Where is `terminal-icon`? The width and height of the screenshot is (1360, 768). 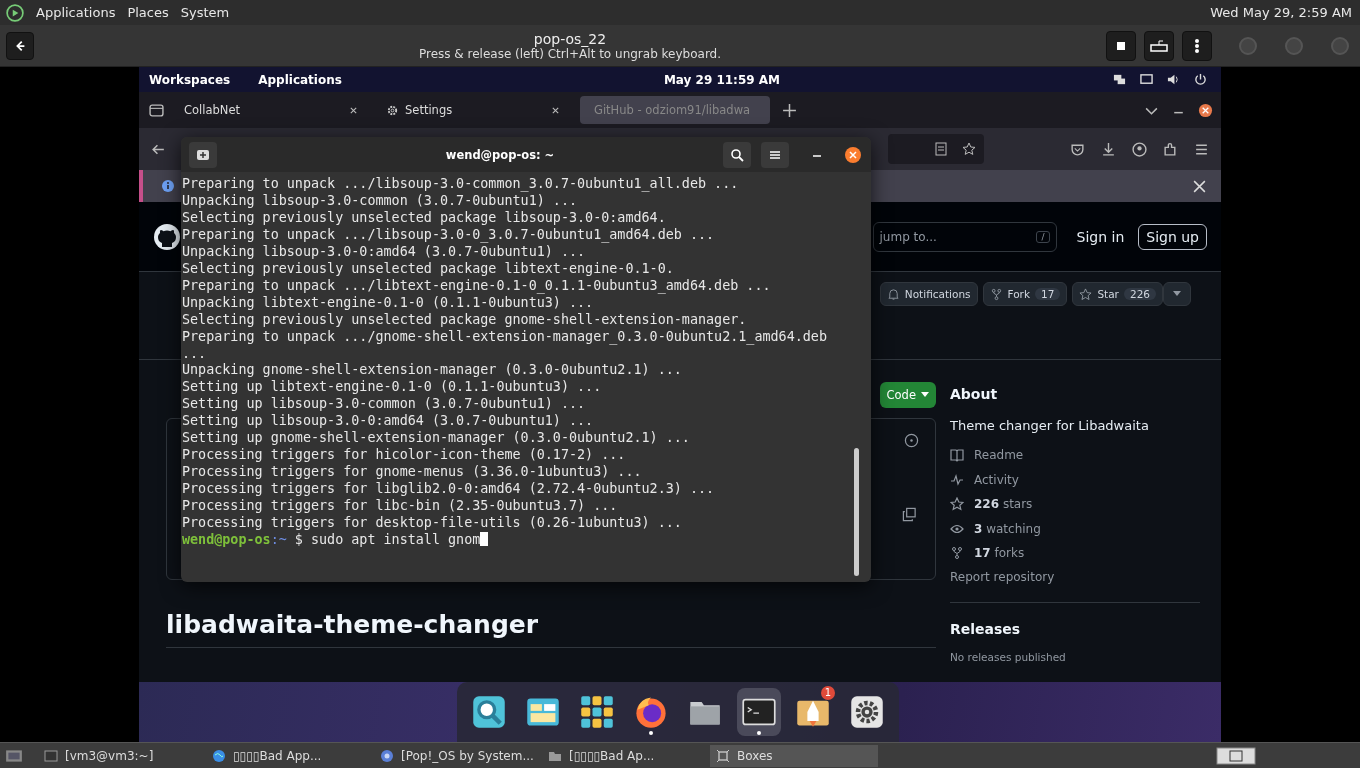
terminal-icon is located at coordinates (51, 755).